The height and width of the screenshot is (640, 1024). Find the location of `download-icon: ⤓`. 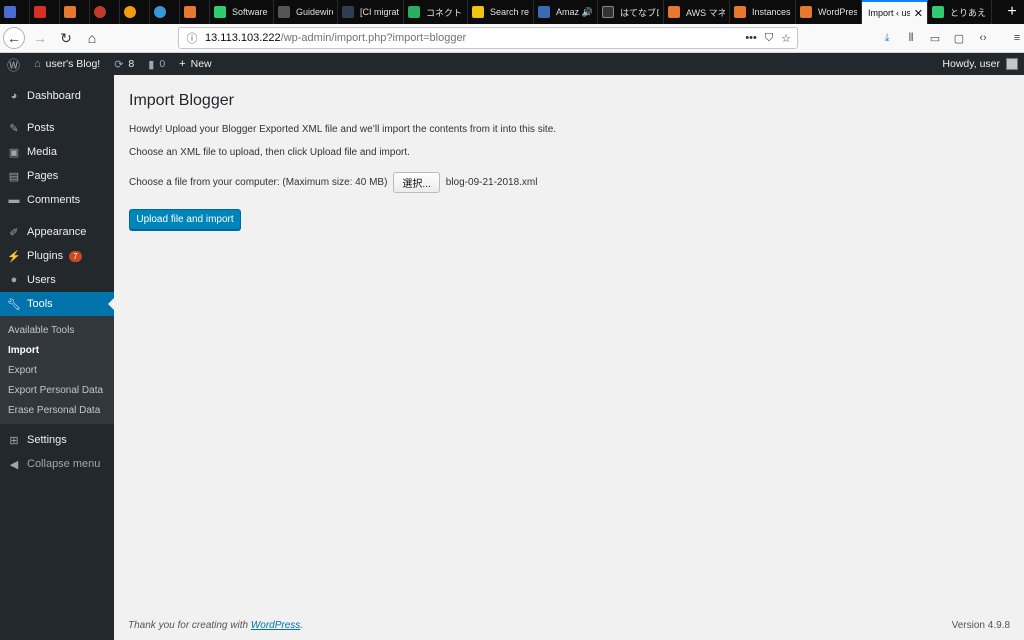

download-icon: ⤓ is located at coordinates (887, 38).